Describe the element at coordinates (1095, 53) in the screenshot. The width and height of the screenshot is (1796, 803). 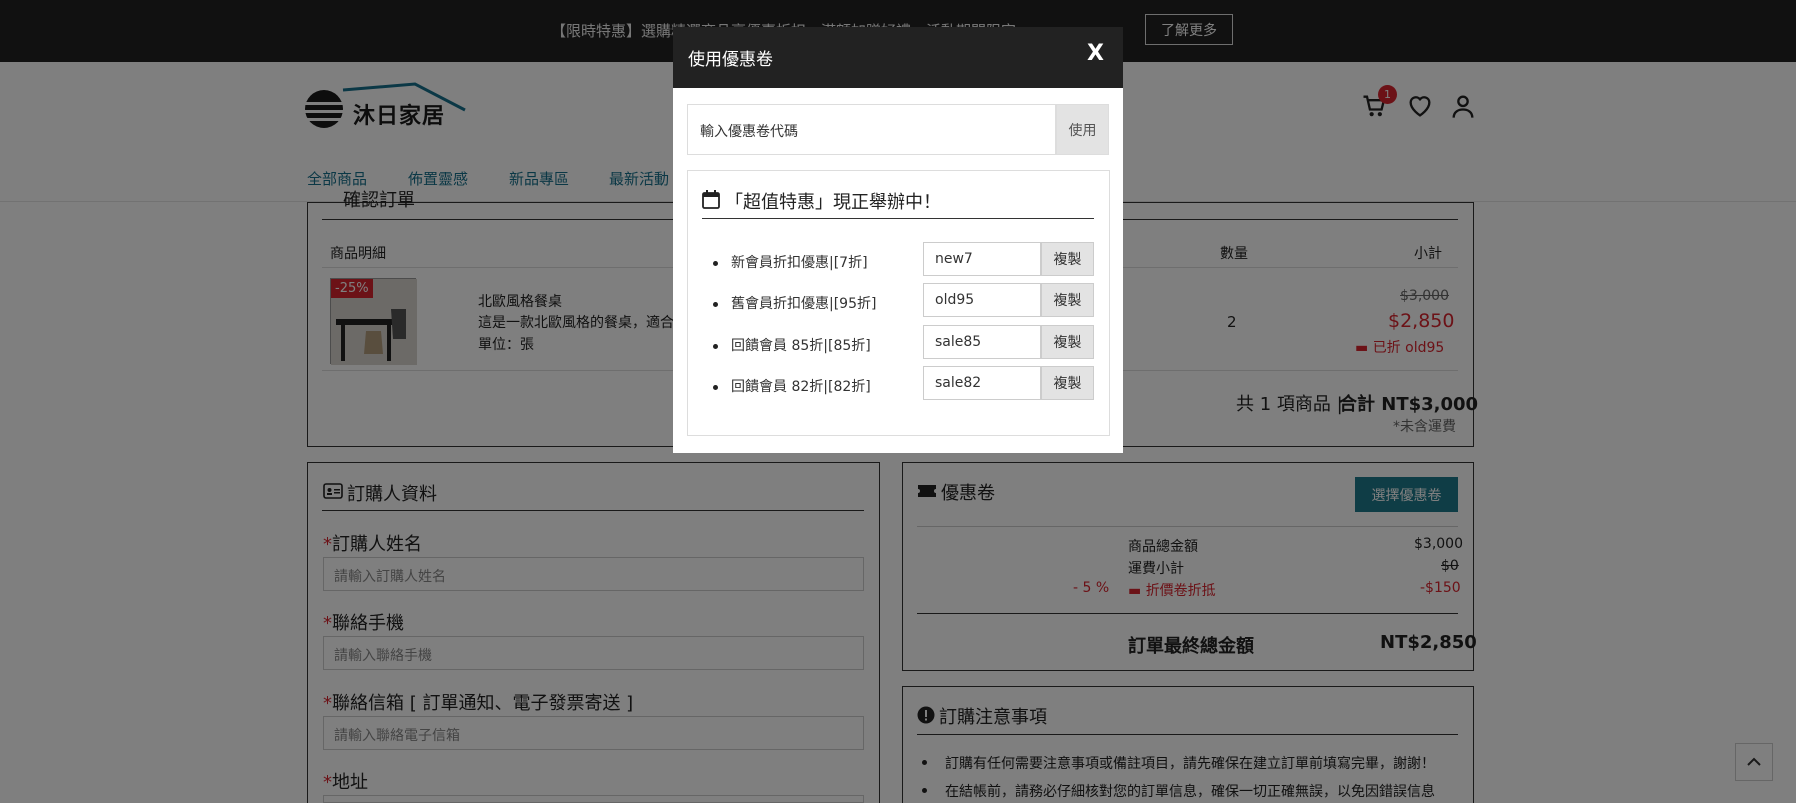
I see `close-icon: X` at that location.